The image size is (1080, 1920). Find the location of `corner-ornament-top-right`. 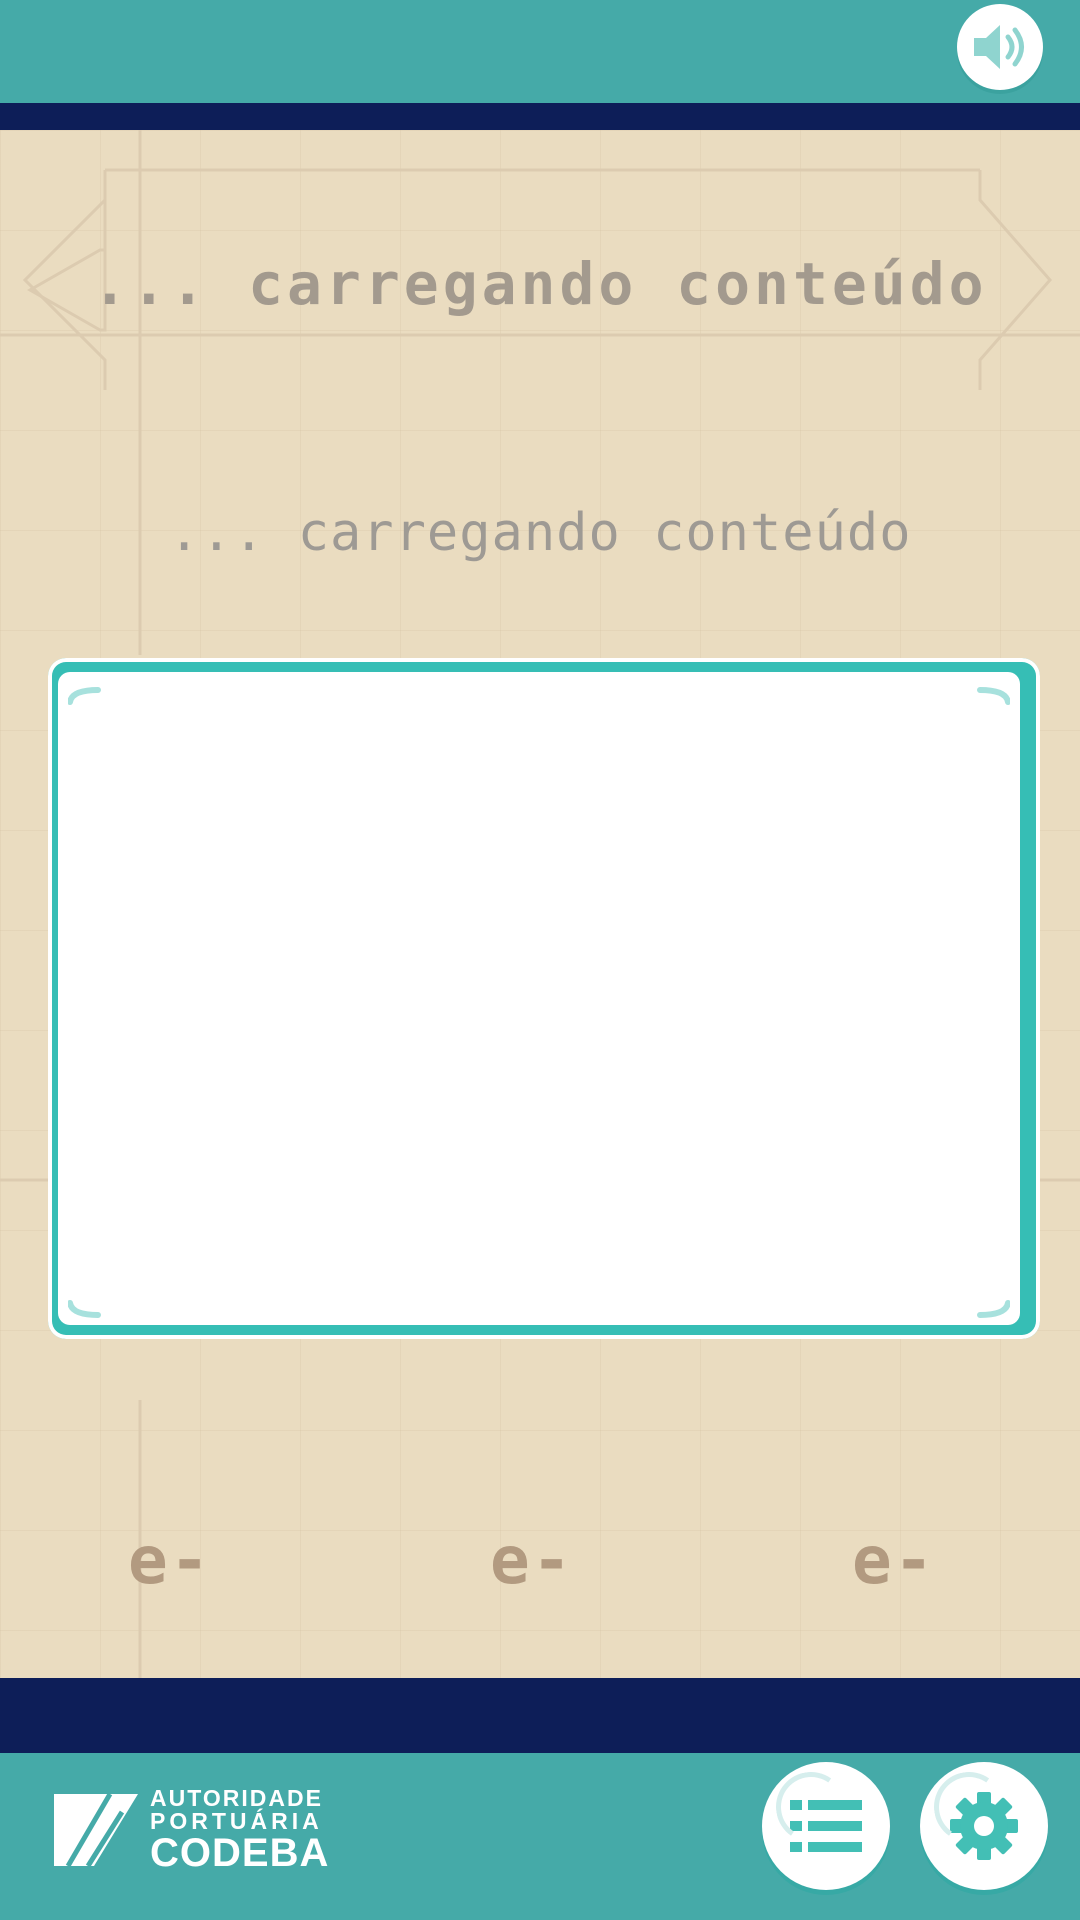

corner-ornament-top-right is located at coordinates (993, 696).